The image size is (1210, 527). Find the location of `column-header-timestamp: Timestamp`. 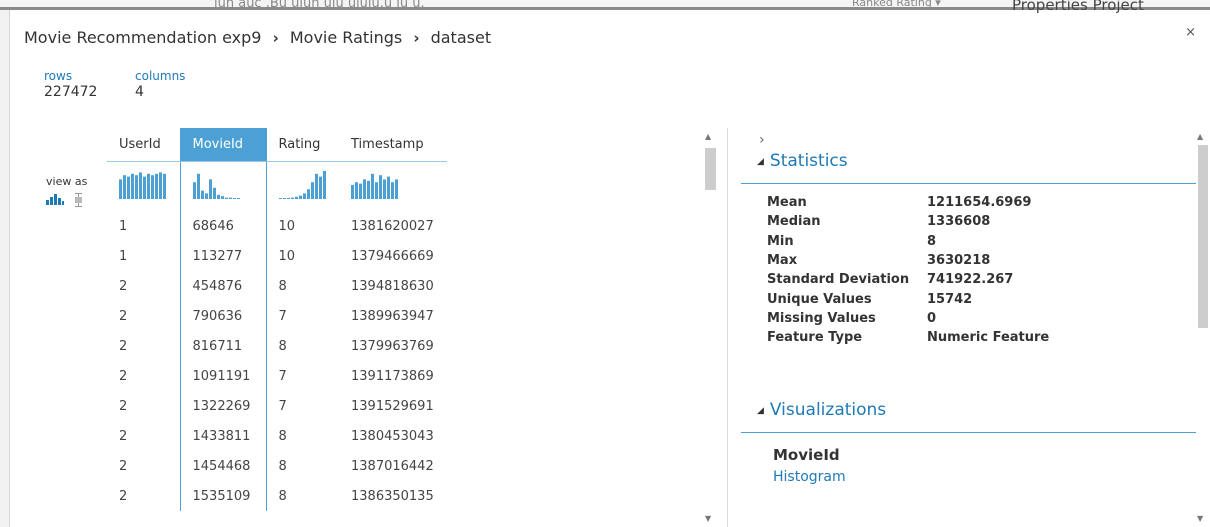

column-header-timestamp: Timestamp is located at coordinates (393, 145).